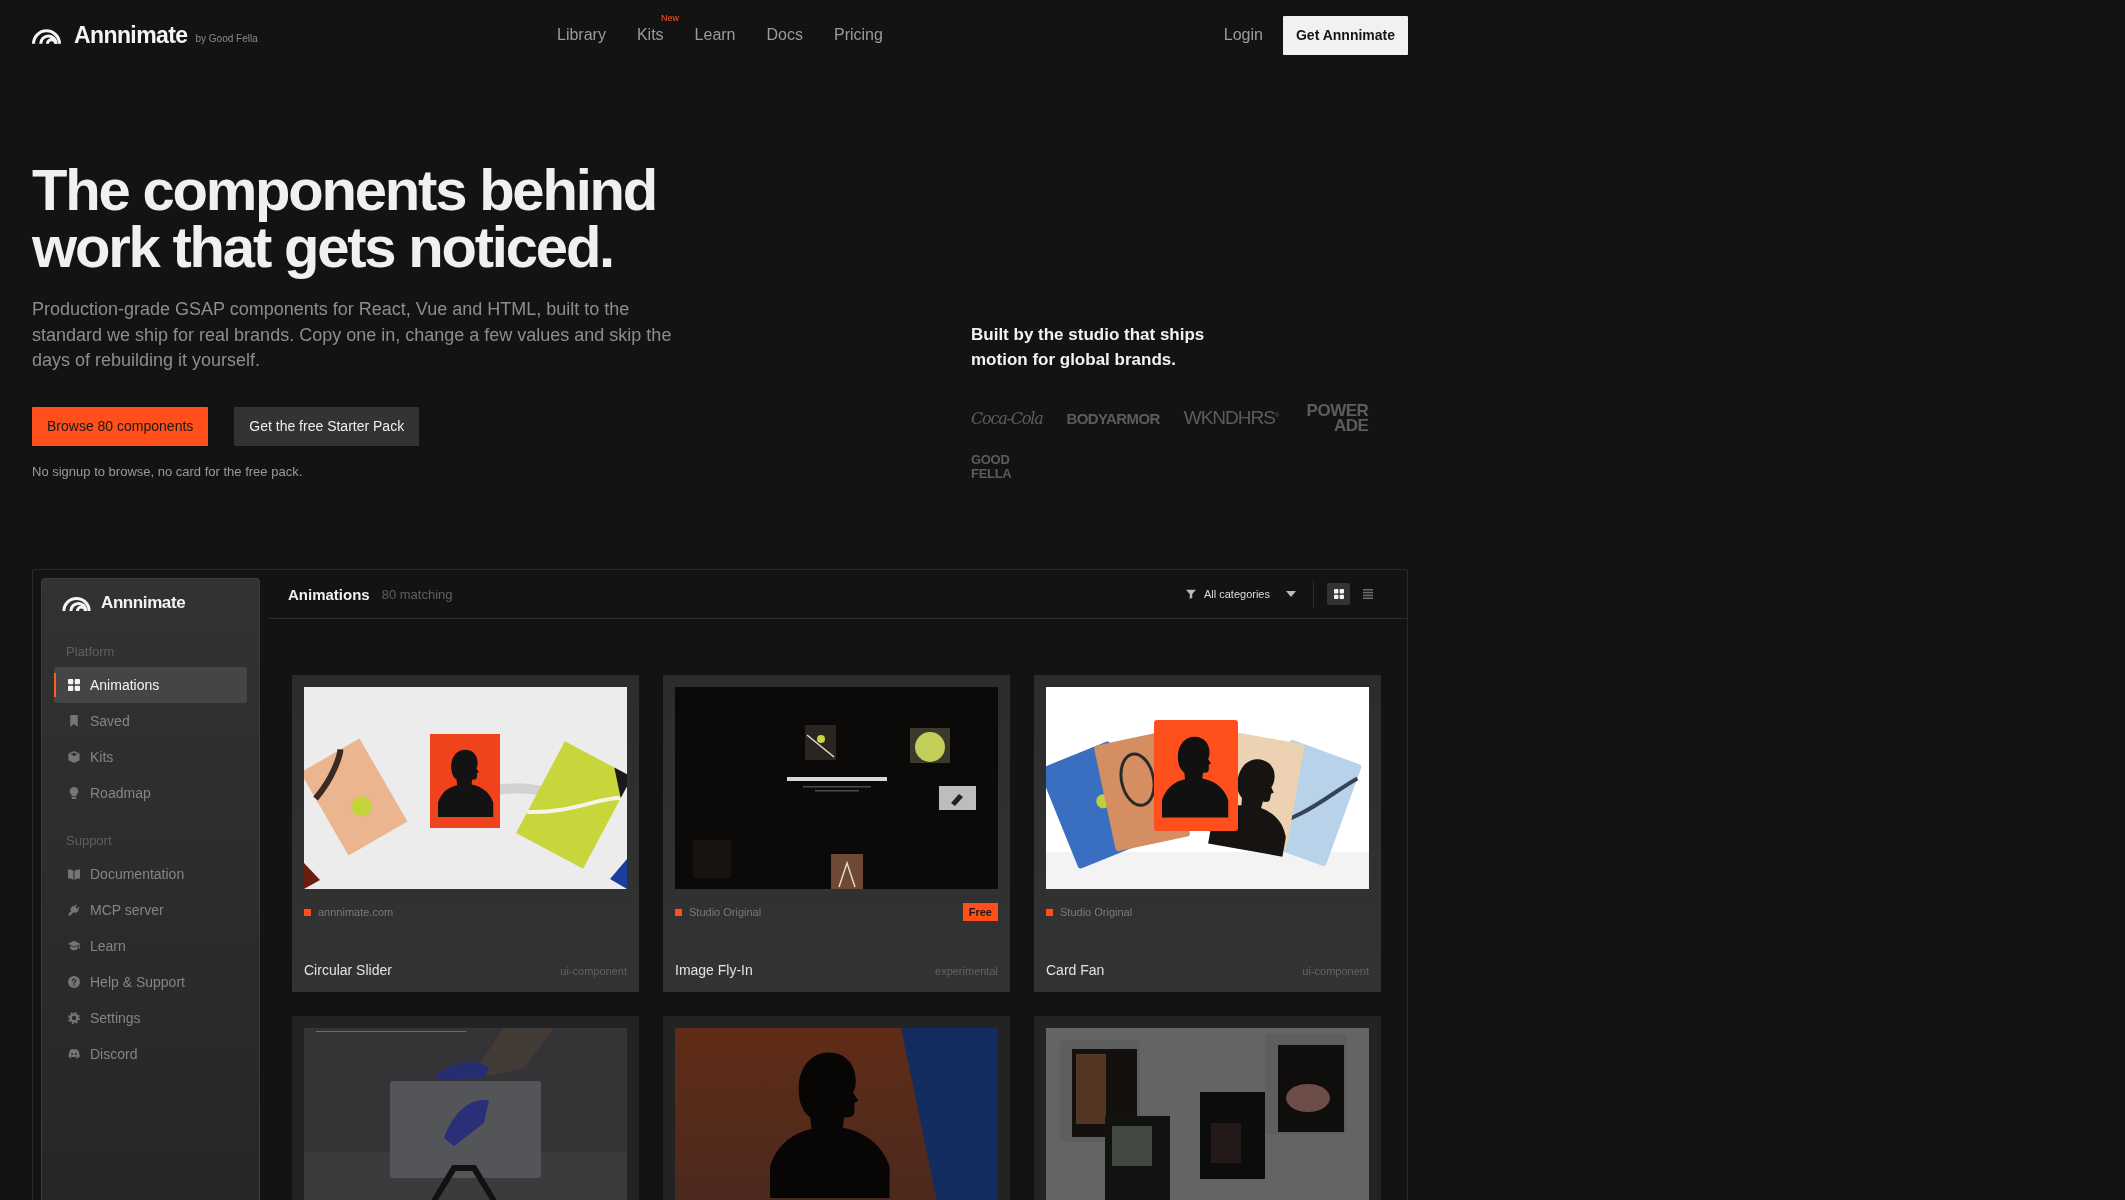  I want to click on price-badge: Free, so click(980, 912).